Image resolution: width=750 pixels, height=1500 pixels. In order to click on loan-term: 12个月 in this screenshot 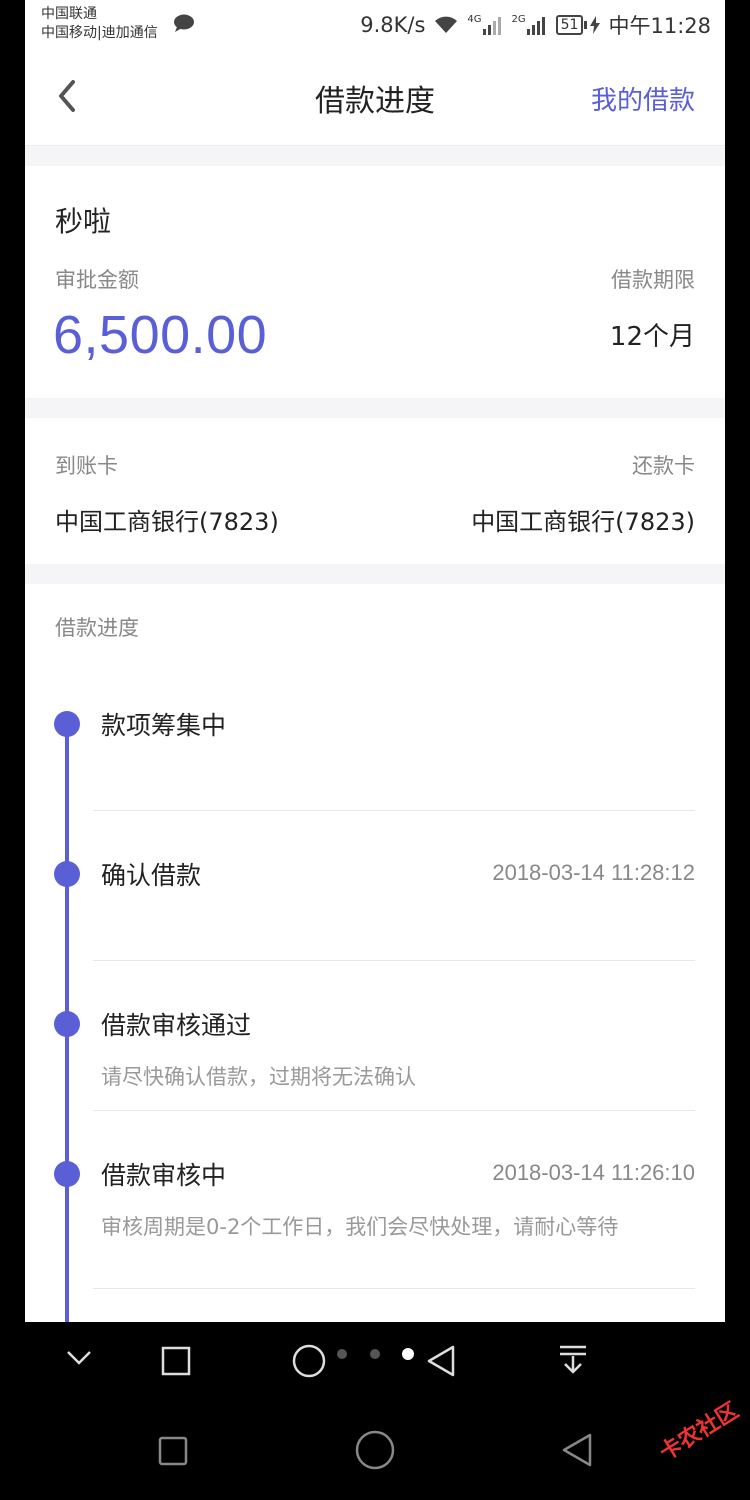, I will do `click(652, 337)`.